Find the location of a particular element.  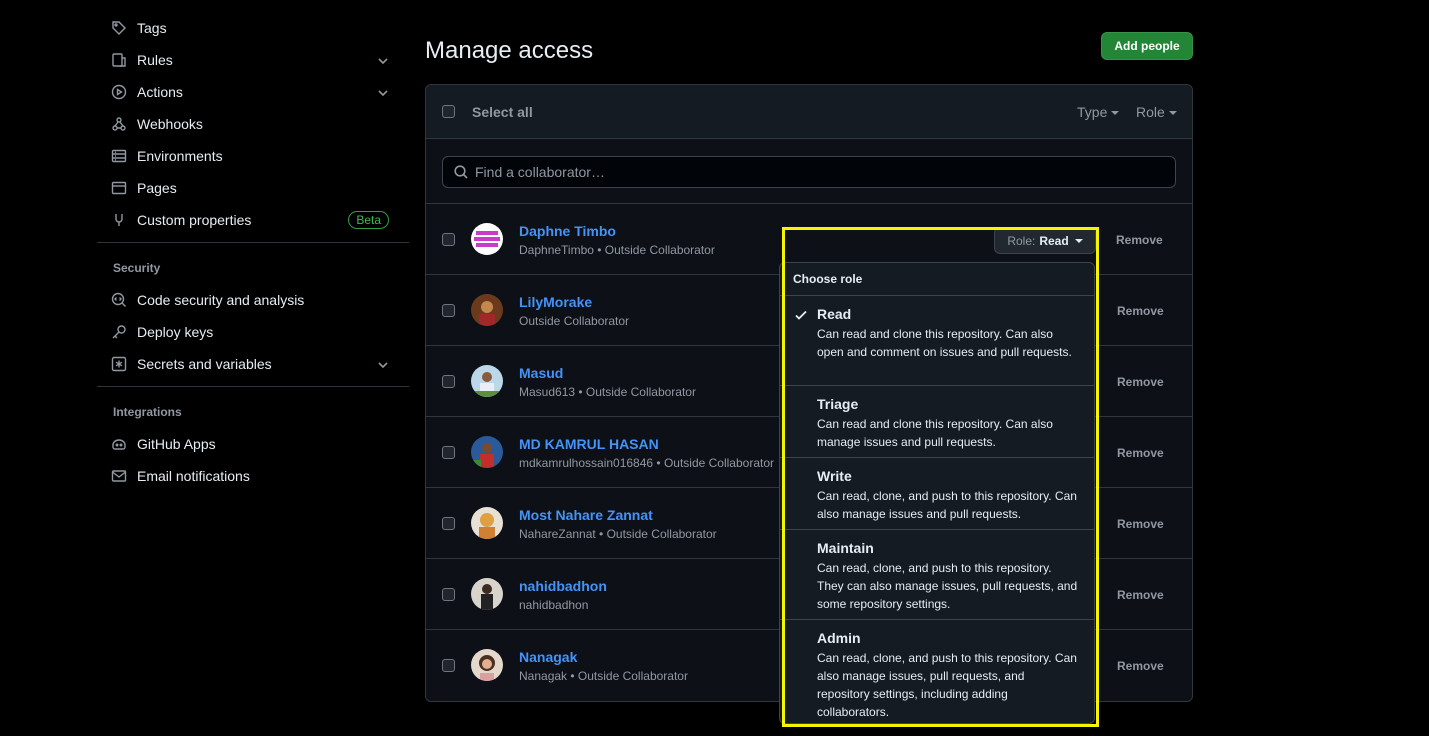

sidebar-item-actions: Actions is located at coordinates (252, 92).